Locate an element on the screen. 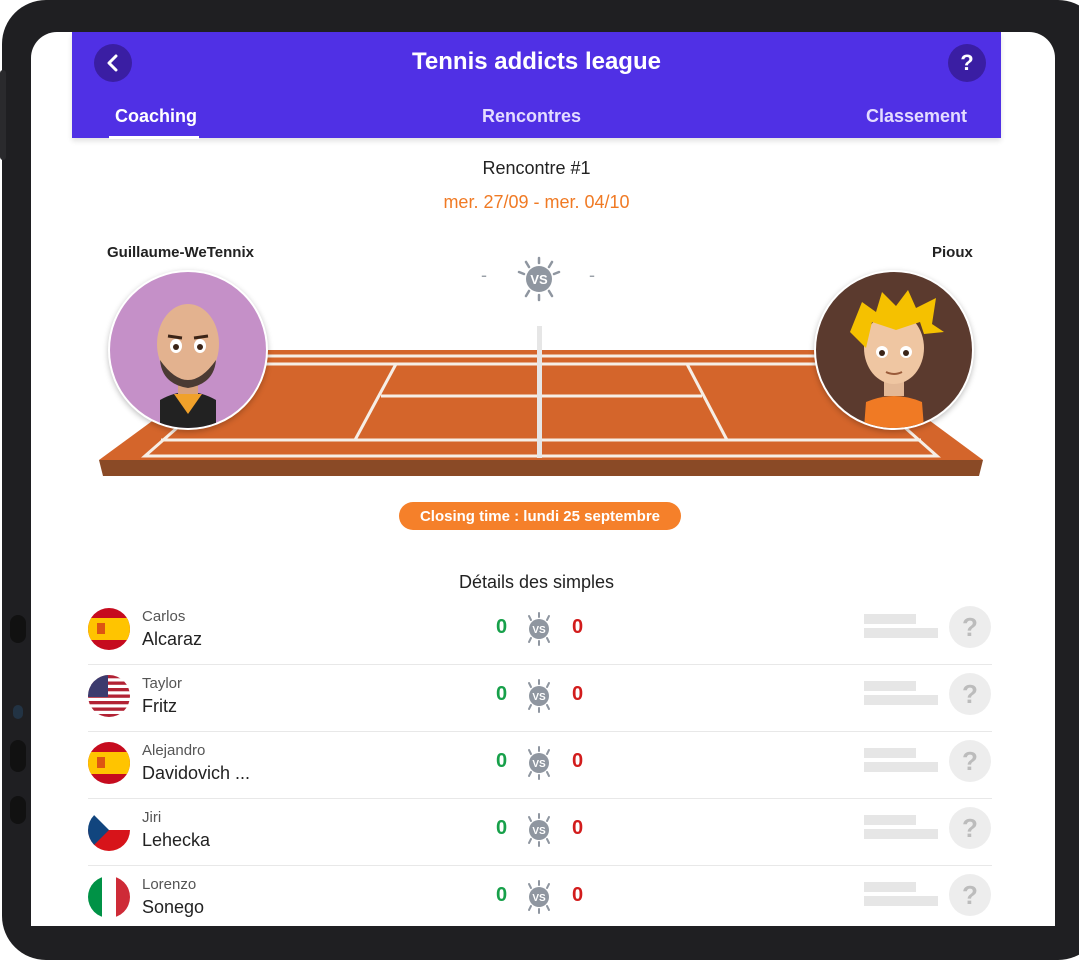 The width and height of the screenshot is (1079, 960). list-item: Carlos Alcaraz 0 VS 0 ? is located at coordinates (540, 631).